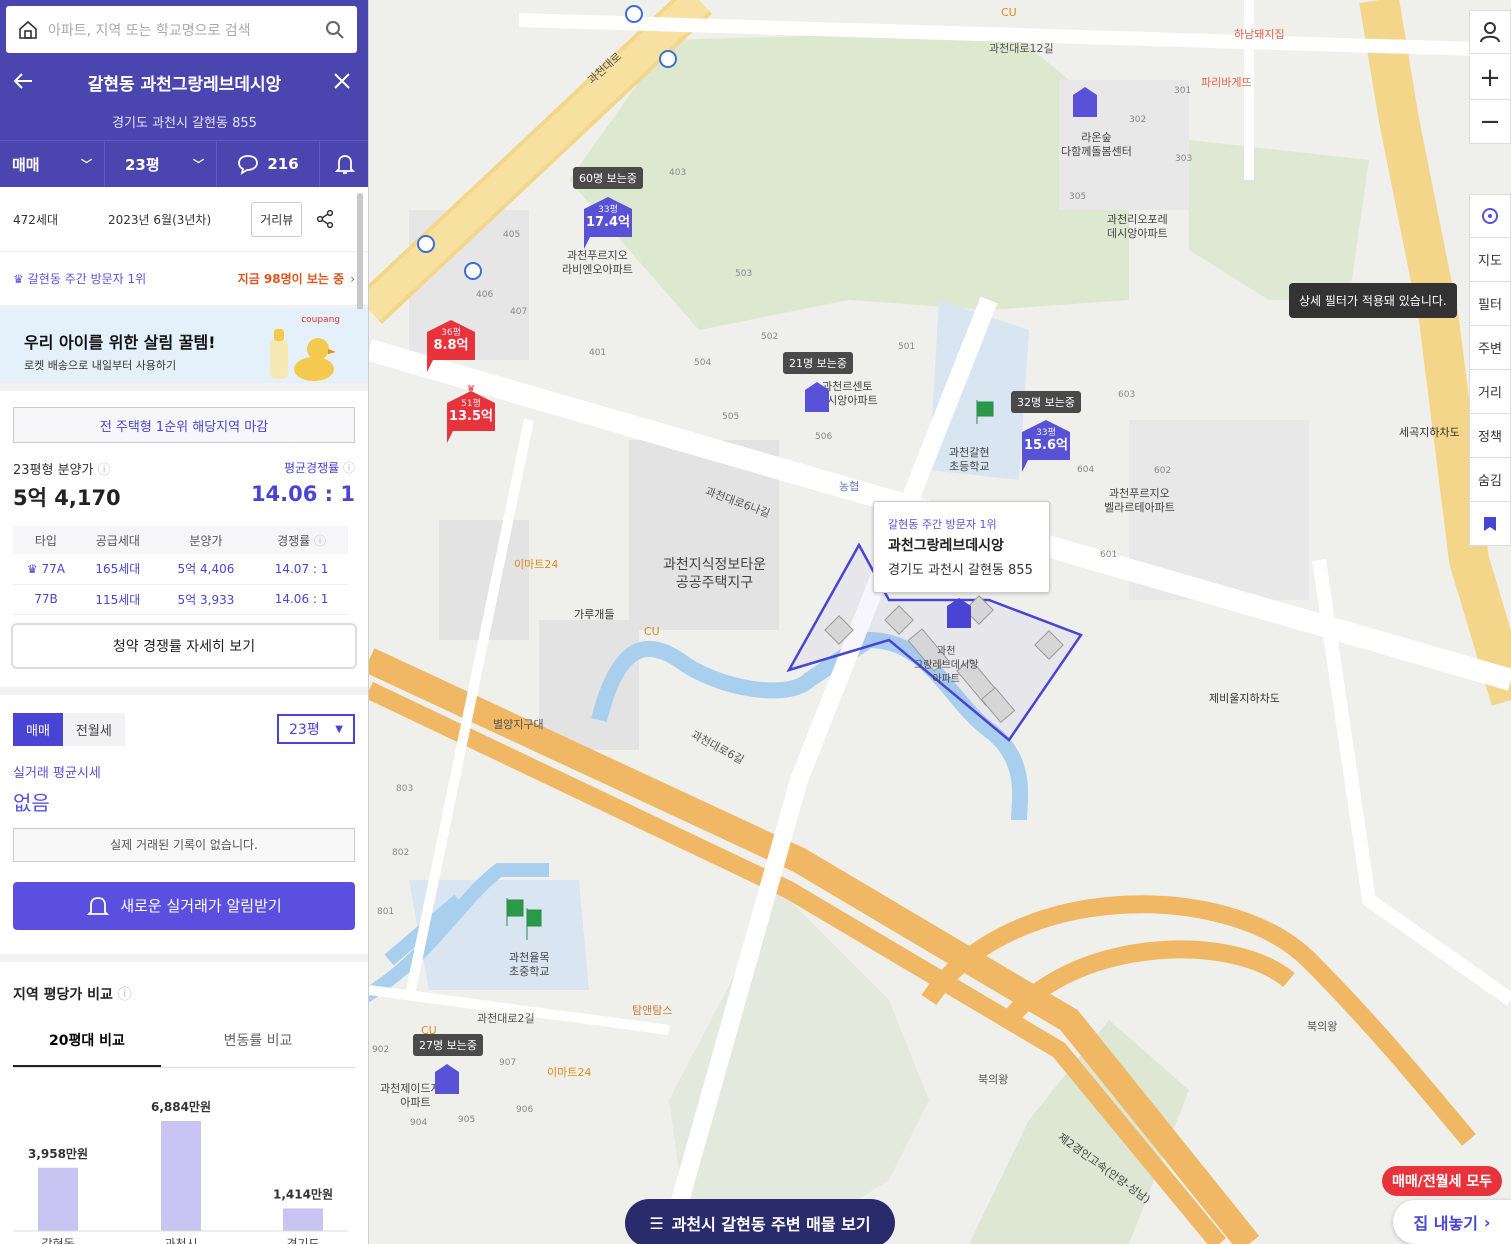 This screenshot has width=1511, height=1244. Describe the element at coordinates (304, 730) in the screenshot. I see `size-select-value: 23평` at that location.